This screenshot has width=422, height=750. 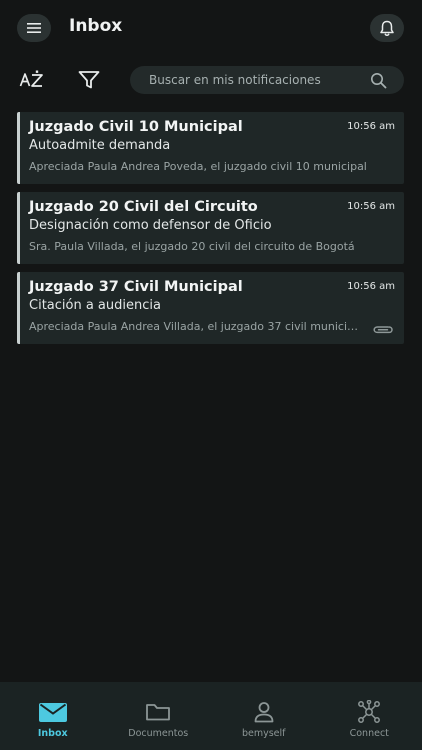 What do you see at coordinates (52, 712) in the screenshot?
I see `mail-icon` at bounding box center [52, 712].